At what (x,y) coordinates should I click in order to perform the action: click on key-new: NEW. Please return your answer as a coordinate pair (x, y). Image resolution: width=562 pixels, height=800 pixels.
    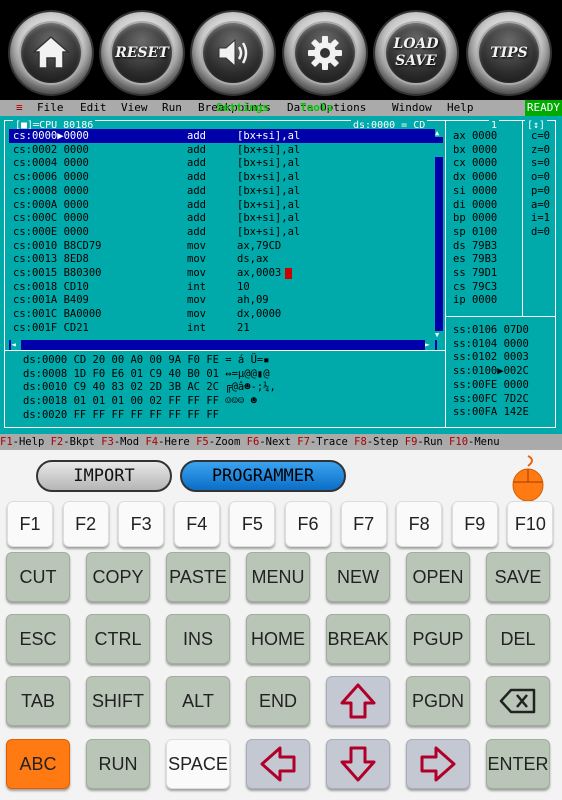
    Looking at the image, I should click on (358, 577).